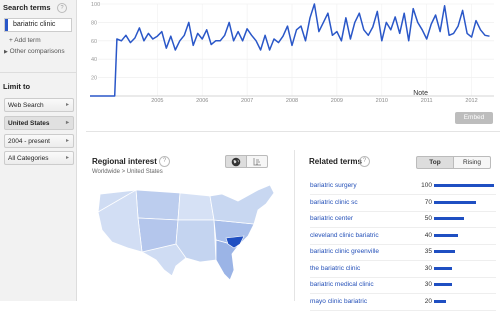 The image size is (500, 311). I want to click on y-tick-label: 60, so click(94, 42).